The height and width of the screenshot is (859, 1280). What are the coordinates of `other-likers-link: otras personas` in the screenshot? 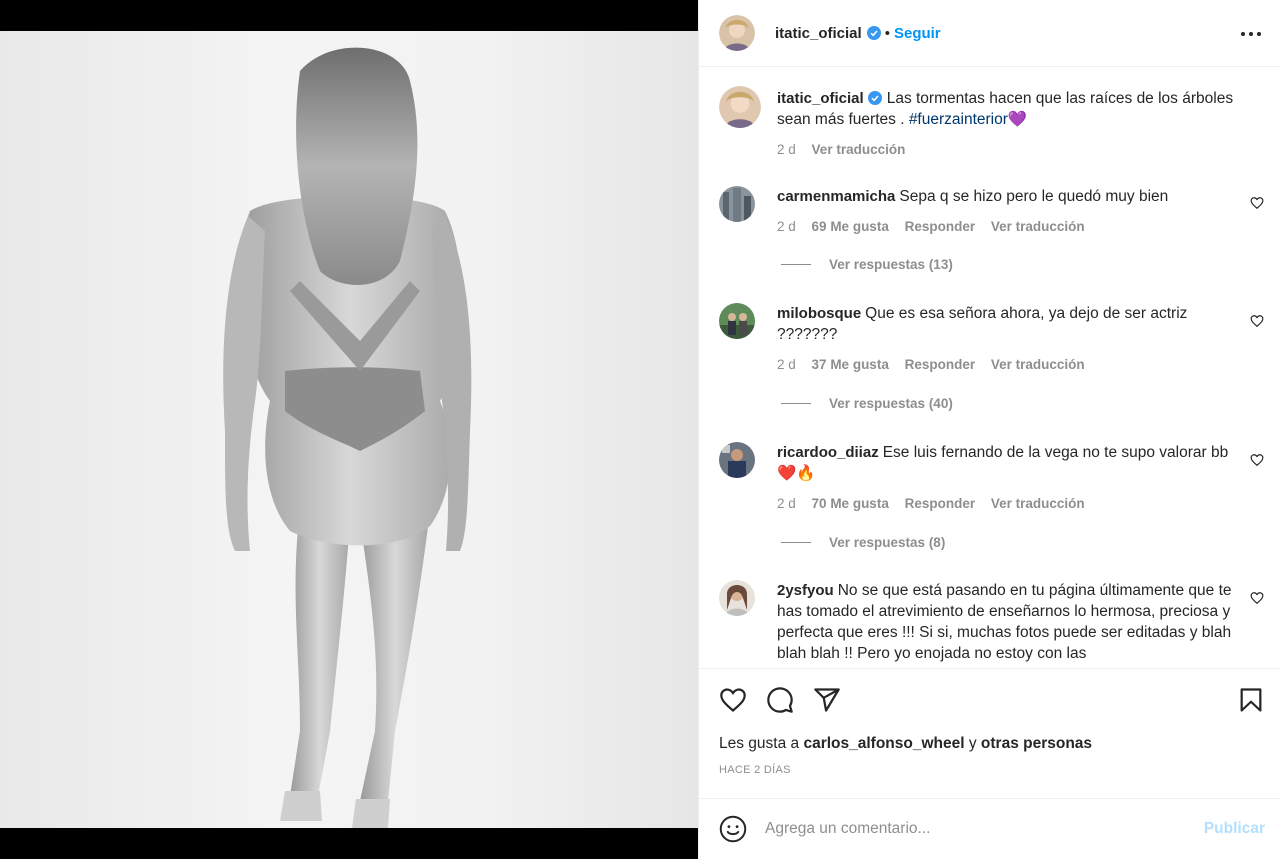 It's located at (1036, 743).